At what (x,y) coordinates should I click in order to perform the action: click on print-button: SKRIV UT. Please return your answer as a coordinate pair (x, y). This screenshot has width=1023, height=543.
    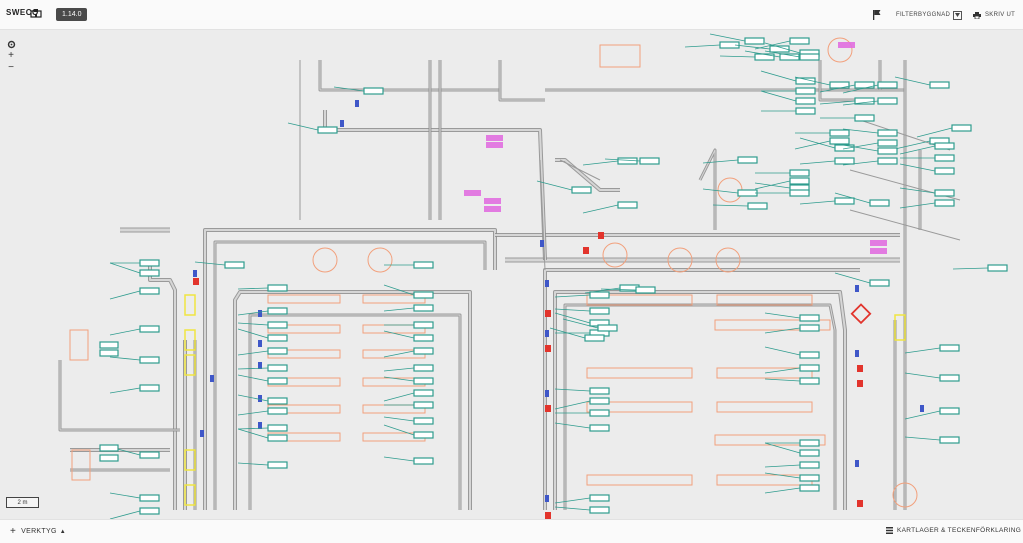
    Looking at the image, I should click on (994, 15).